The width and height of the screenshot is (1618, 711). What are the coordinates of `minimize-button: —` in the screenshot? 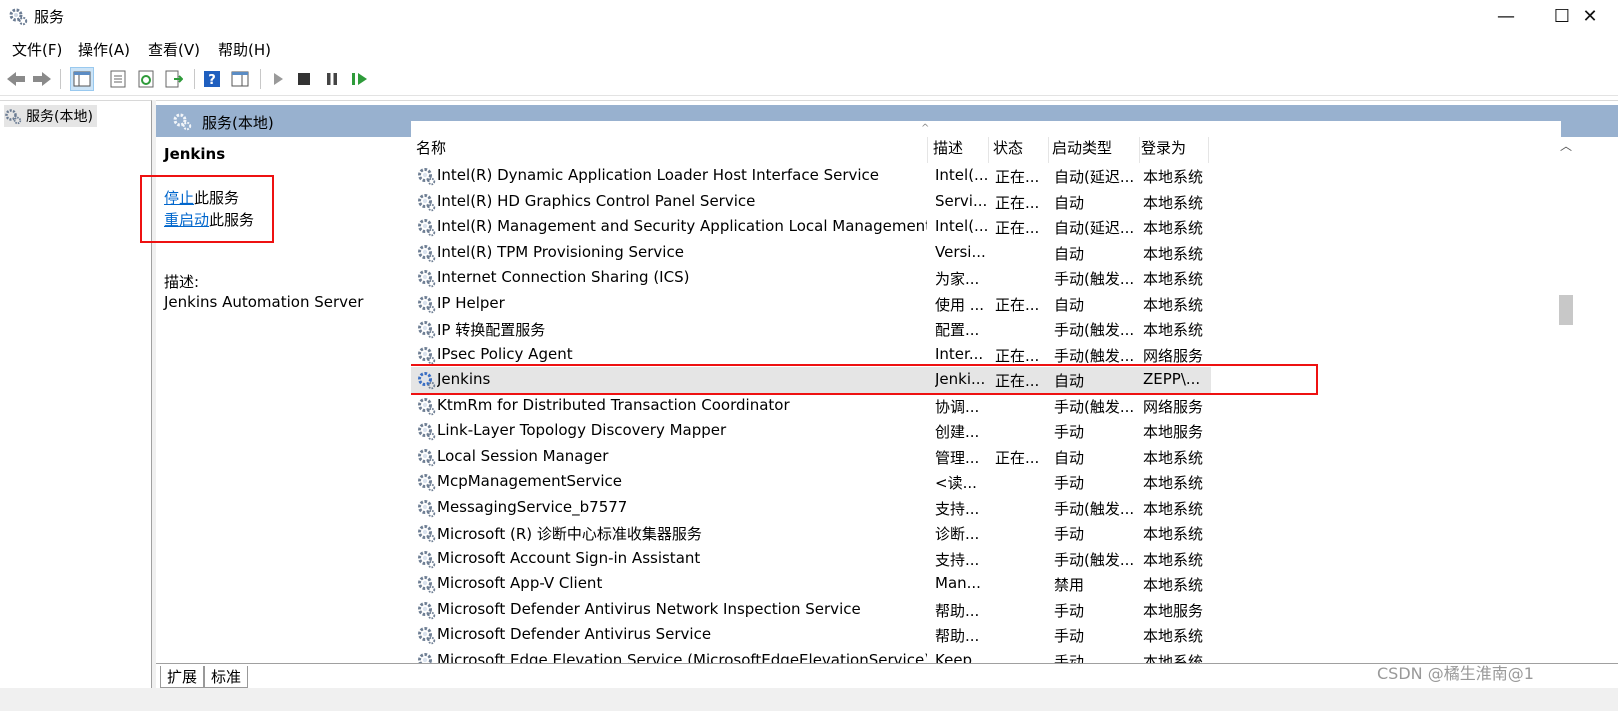 It's located at (1506, 16).